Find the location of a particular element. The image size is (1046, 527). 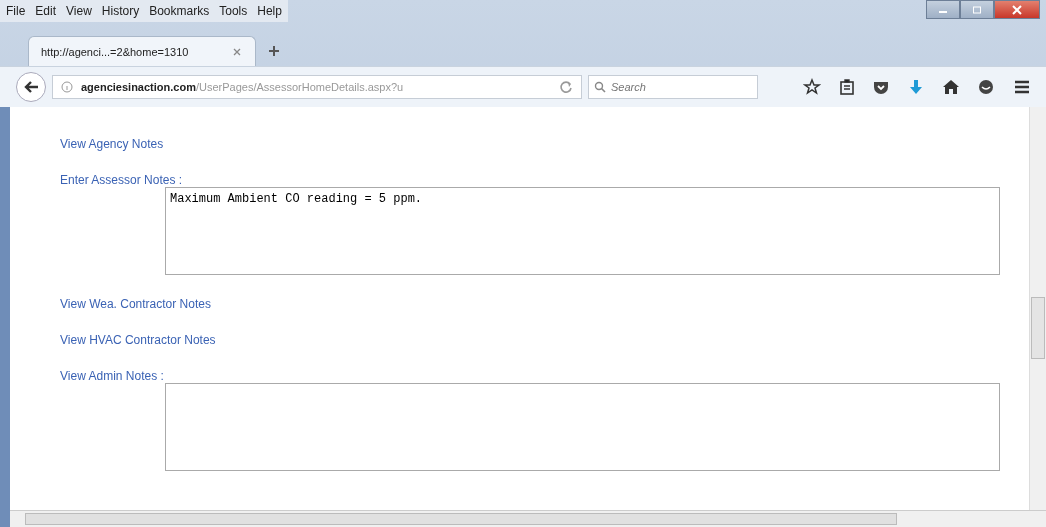

clipboard-icon is located at coordinates (846, 87).